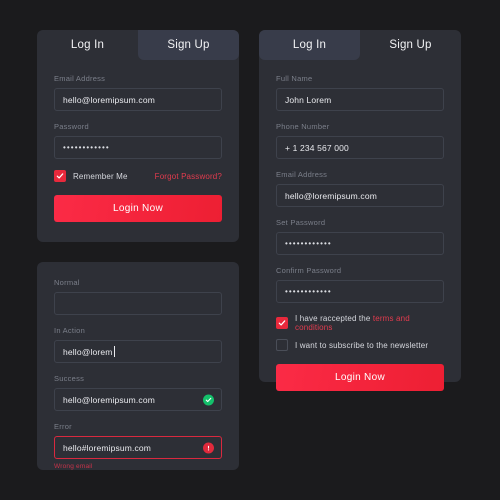 This screenshot has height=500, width=500. Describe the element at coordinates (80, 78) in the screenshot. I see `field-label-email-address: Email Address` at that location.